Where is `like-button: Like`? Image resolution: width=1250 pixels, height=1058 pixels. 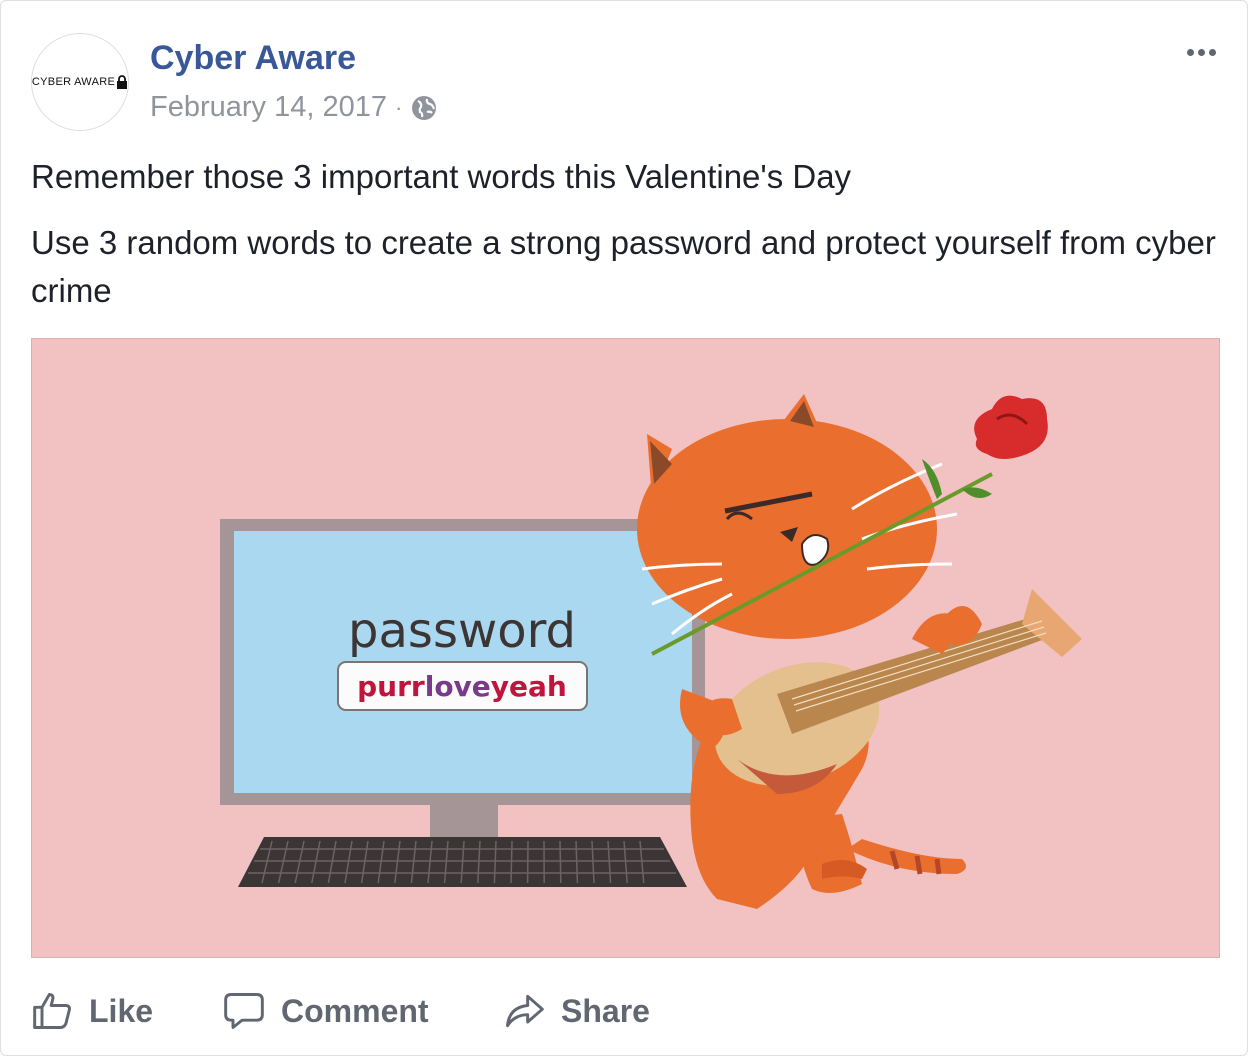
like-button: Like is located at coordinates (92, 1011).